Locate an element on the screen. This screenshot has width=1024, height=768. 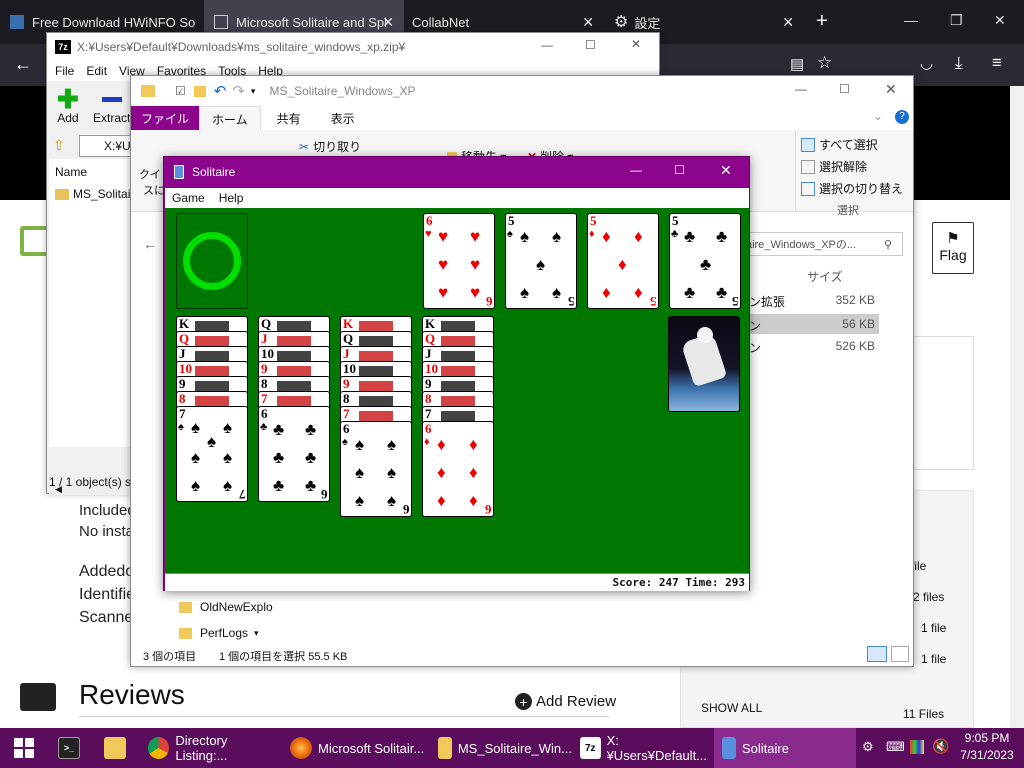
file-row: ン 526 KB is located at coordinates (813, 346).